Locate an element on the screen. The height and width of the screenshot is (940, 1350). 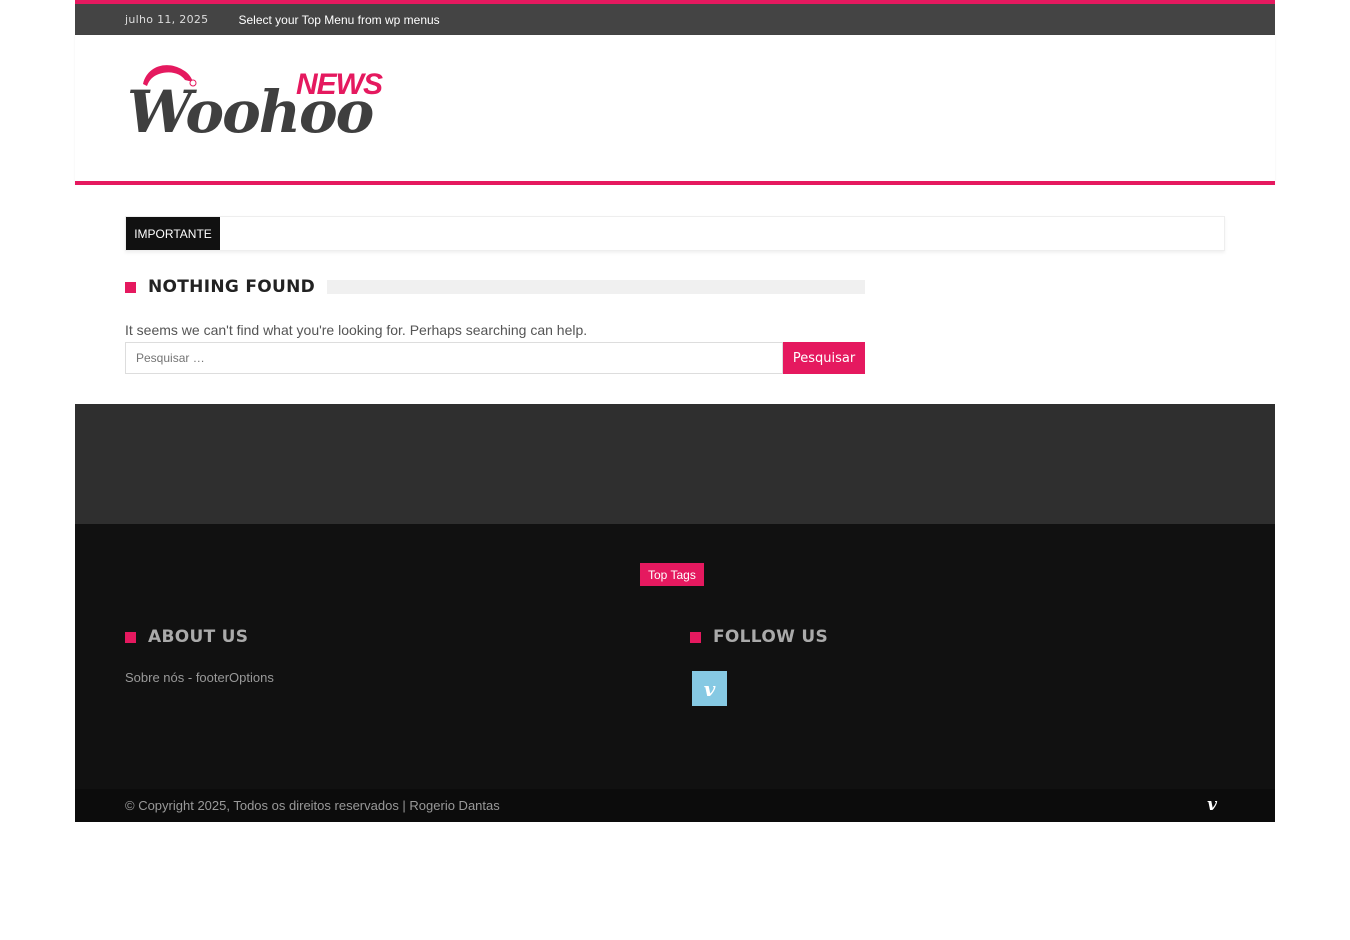
follow-us-title: FOLLOW US is located at coordinates (770, 637).